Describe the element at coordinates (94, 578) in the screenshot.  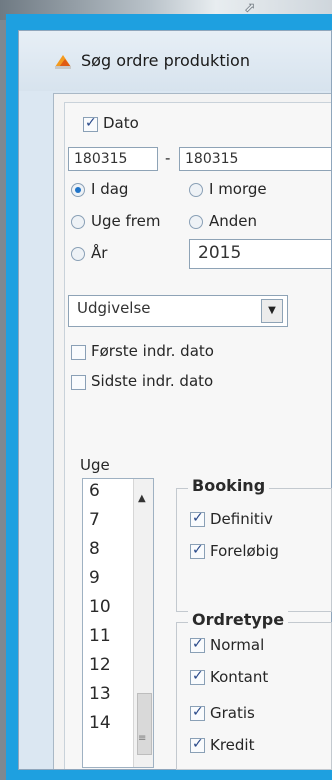
I see `list-item: 9` at that location.